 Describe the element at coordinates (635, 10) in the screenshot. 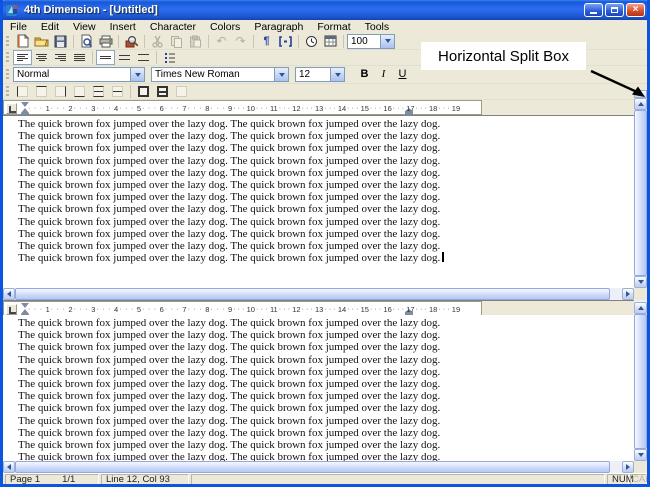

I see `close-button: ×` at that location.